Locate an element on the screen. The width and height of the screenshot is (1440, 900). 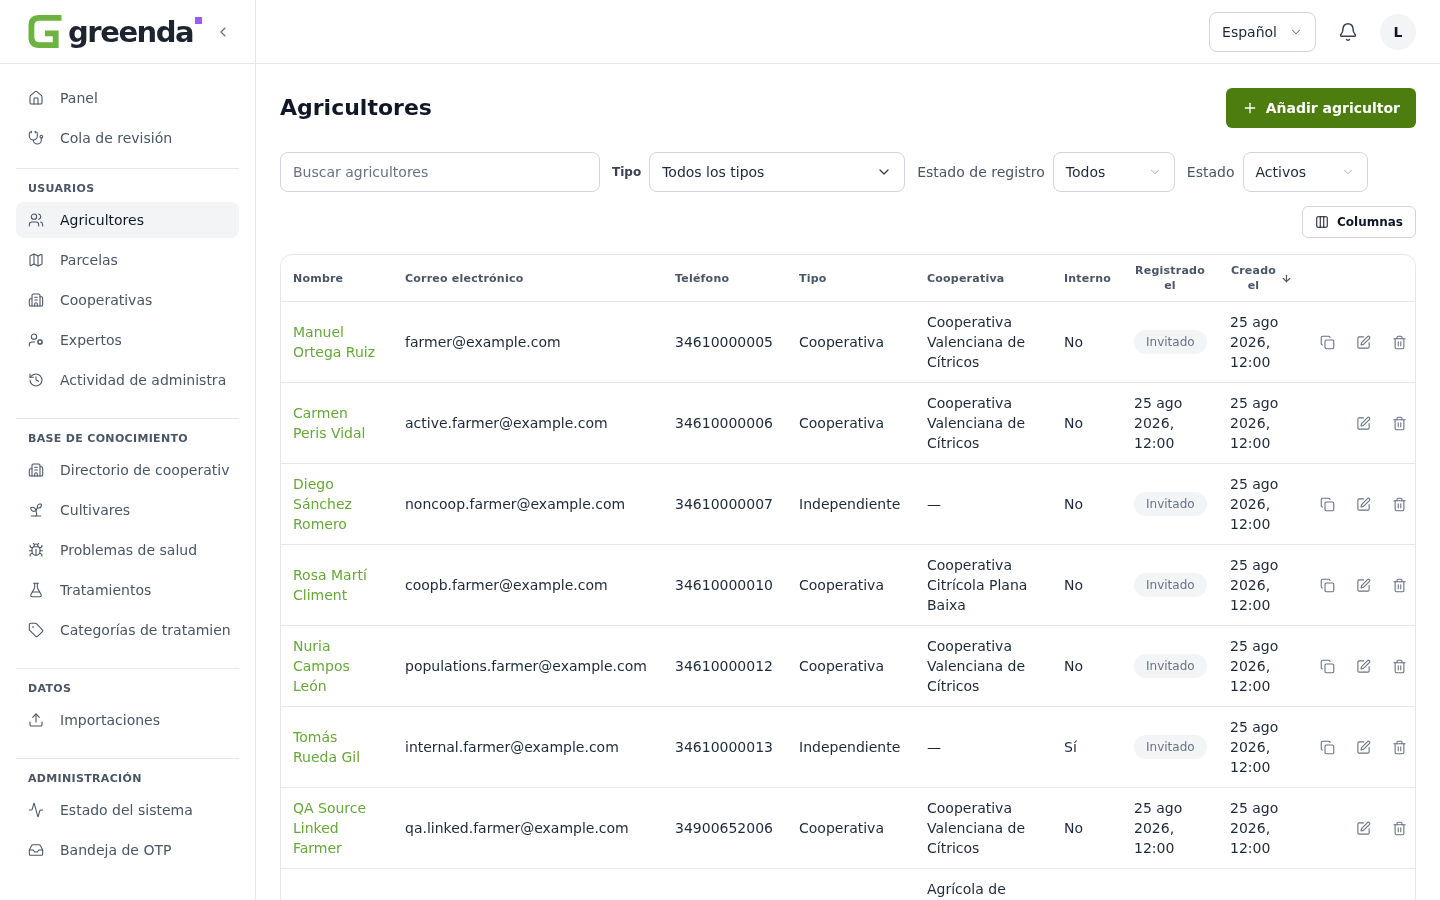
columns-button: Columnas is located at coordinates (1359, 222).